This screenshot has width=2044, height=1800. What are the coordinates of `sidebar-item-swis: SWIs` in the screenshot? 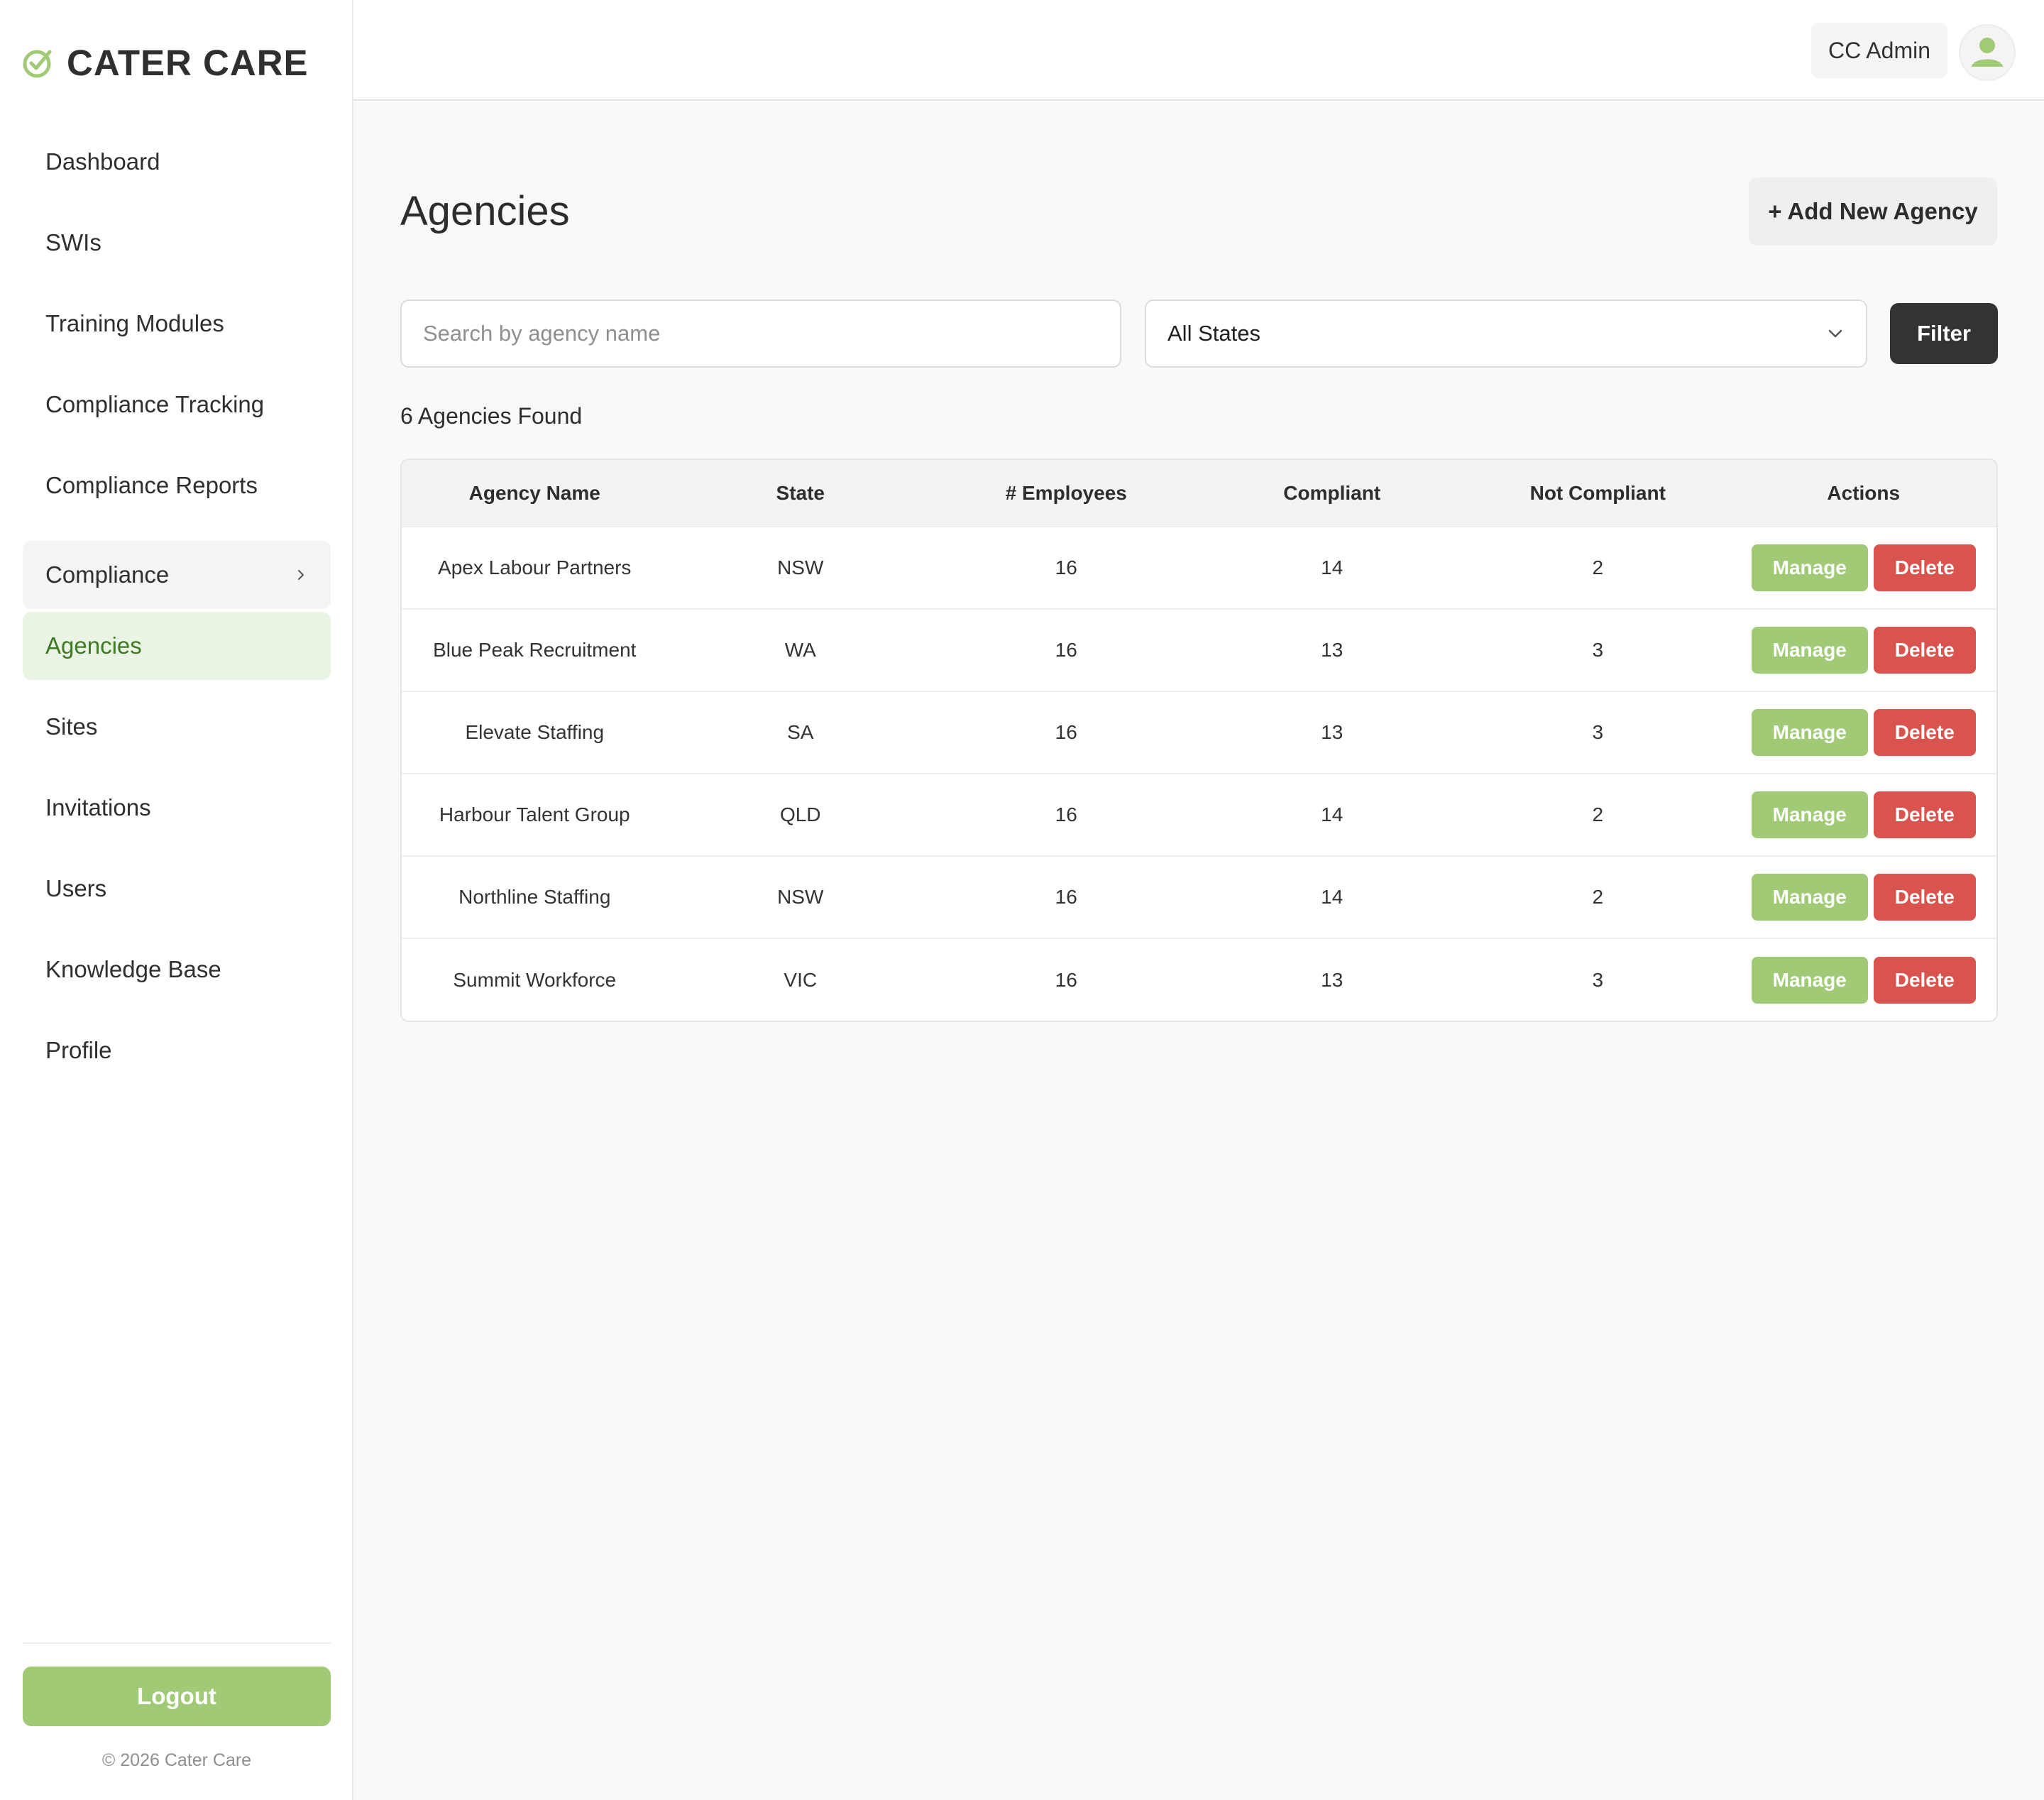 It's located at (177, 243).